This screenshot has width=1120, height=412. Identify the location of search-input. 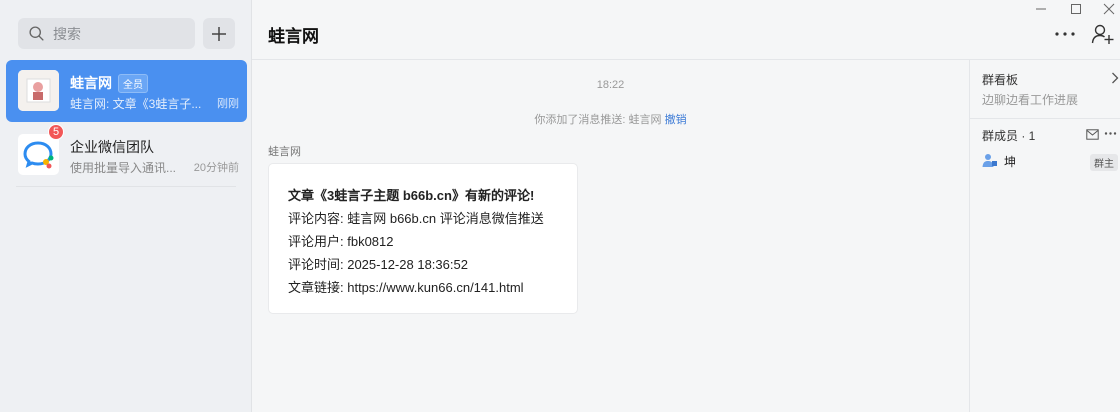
(113, 33).